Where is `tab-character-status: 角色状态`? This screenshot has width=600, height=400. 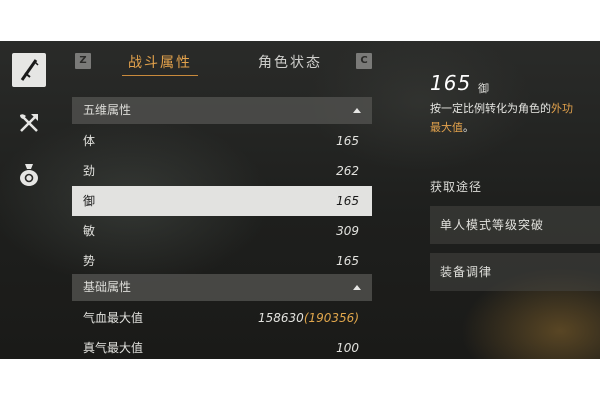 tab-character-status: 角色状态 is located at coordinates (290, 64).